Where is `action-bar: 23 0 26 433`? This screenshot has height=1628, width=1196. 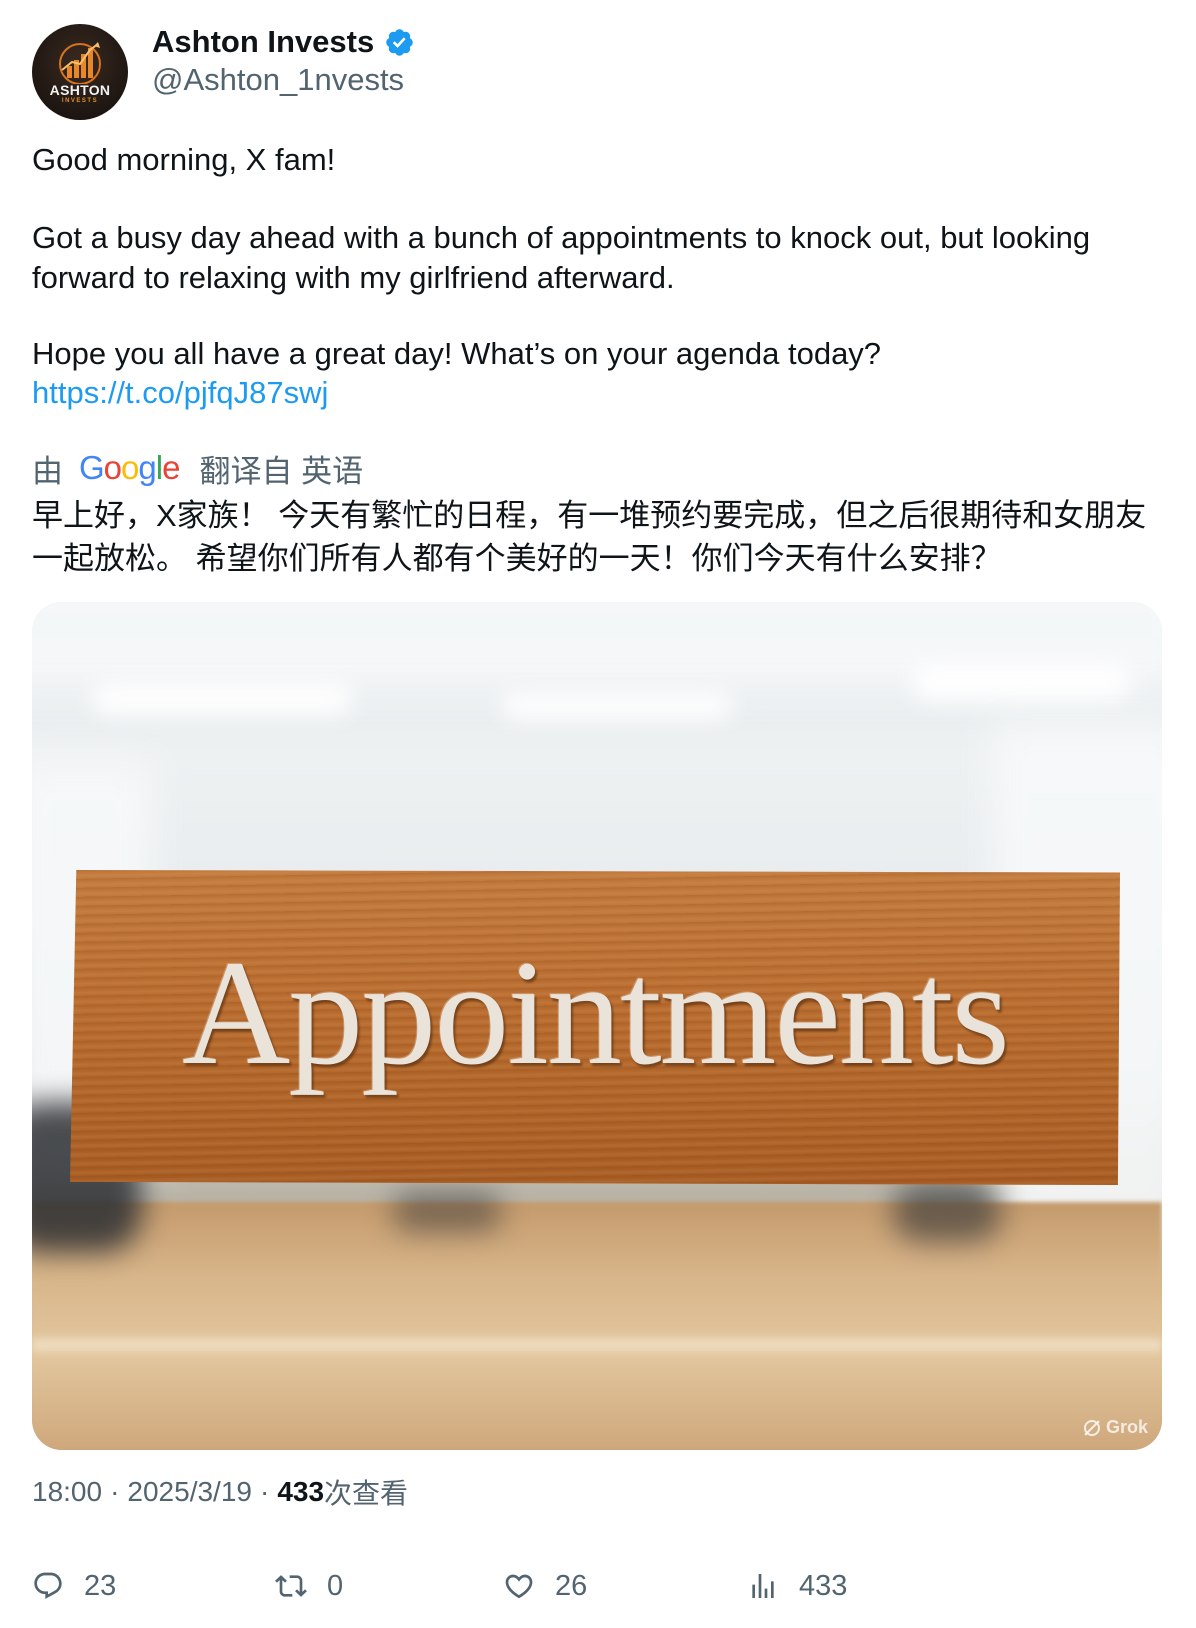
action-bar: 23 0 26 433 is located at coordinates (597, 1586).